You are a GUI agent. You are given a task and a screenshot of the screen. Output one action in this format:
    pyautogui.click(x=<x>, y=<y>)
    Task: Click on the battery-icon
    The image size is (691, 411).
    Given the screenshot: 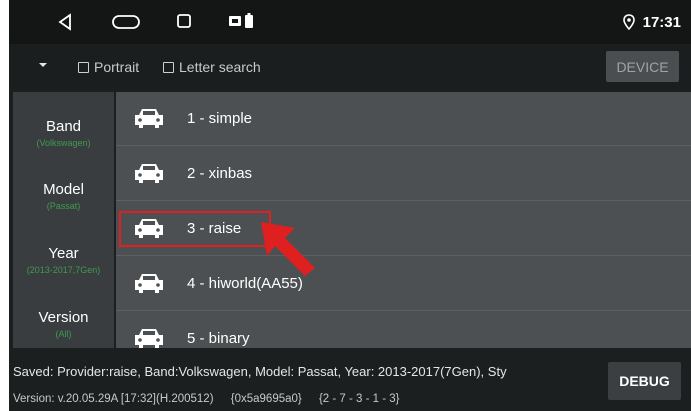 What is the action you would take?
    pyautogui.click(x=249, y=20)
    